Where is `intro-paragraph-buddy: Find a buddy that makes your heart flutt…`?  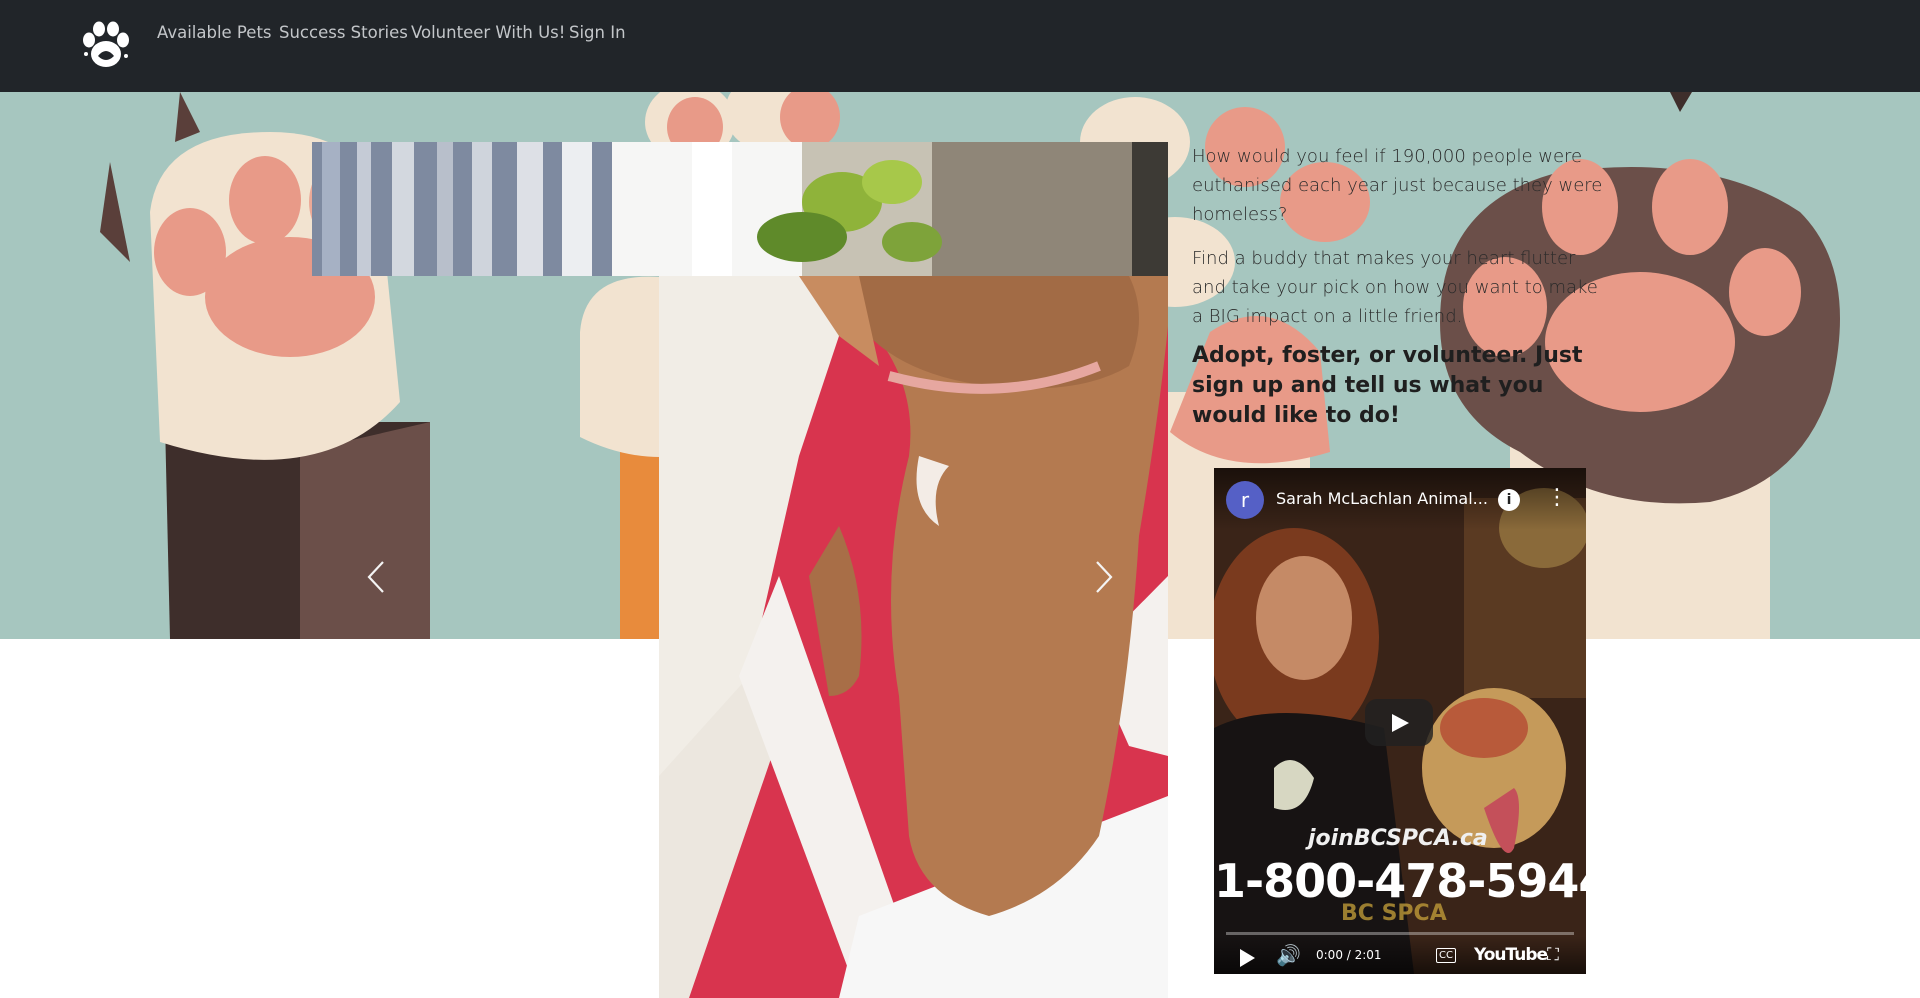
intro-paragraph-buddy: Find a buddy that makes your heart flutt… is located at coordinates (1395, 287).